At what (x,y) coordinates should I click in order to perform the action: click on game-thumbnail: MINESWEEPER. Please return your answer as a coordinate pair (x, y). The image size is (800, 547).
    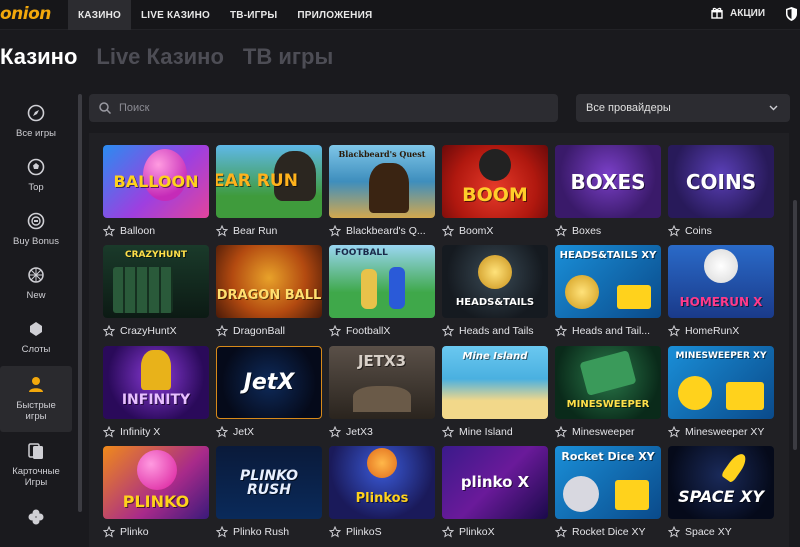
    Looking at the image, I should click on (608, 382).